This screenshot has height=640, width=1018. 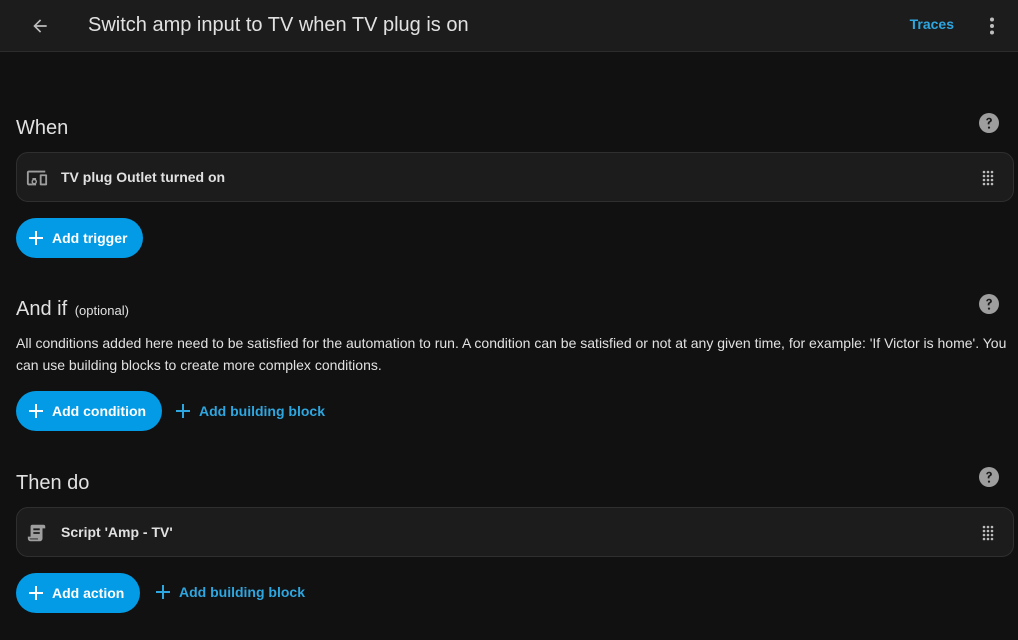 What do you see at coordinates (515, 177) in the screenshot?
I see `trigger-card: TV plug Outlet turned on` at bounding box center [515, 177].